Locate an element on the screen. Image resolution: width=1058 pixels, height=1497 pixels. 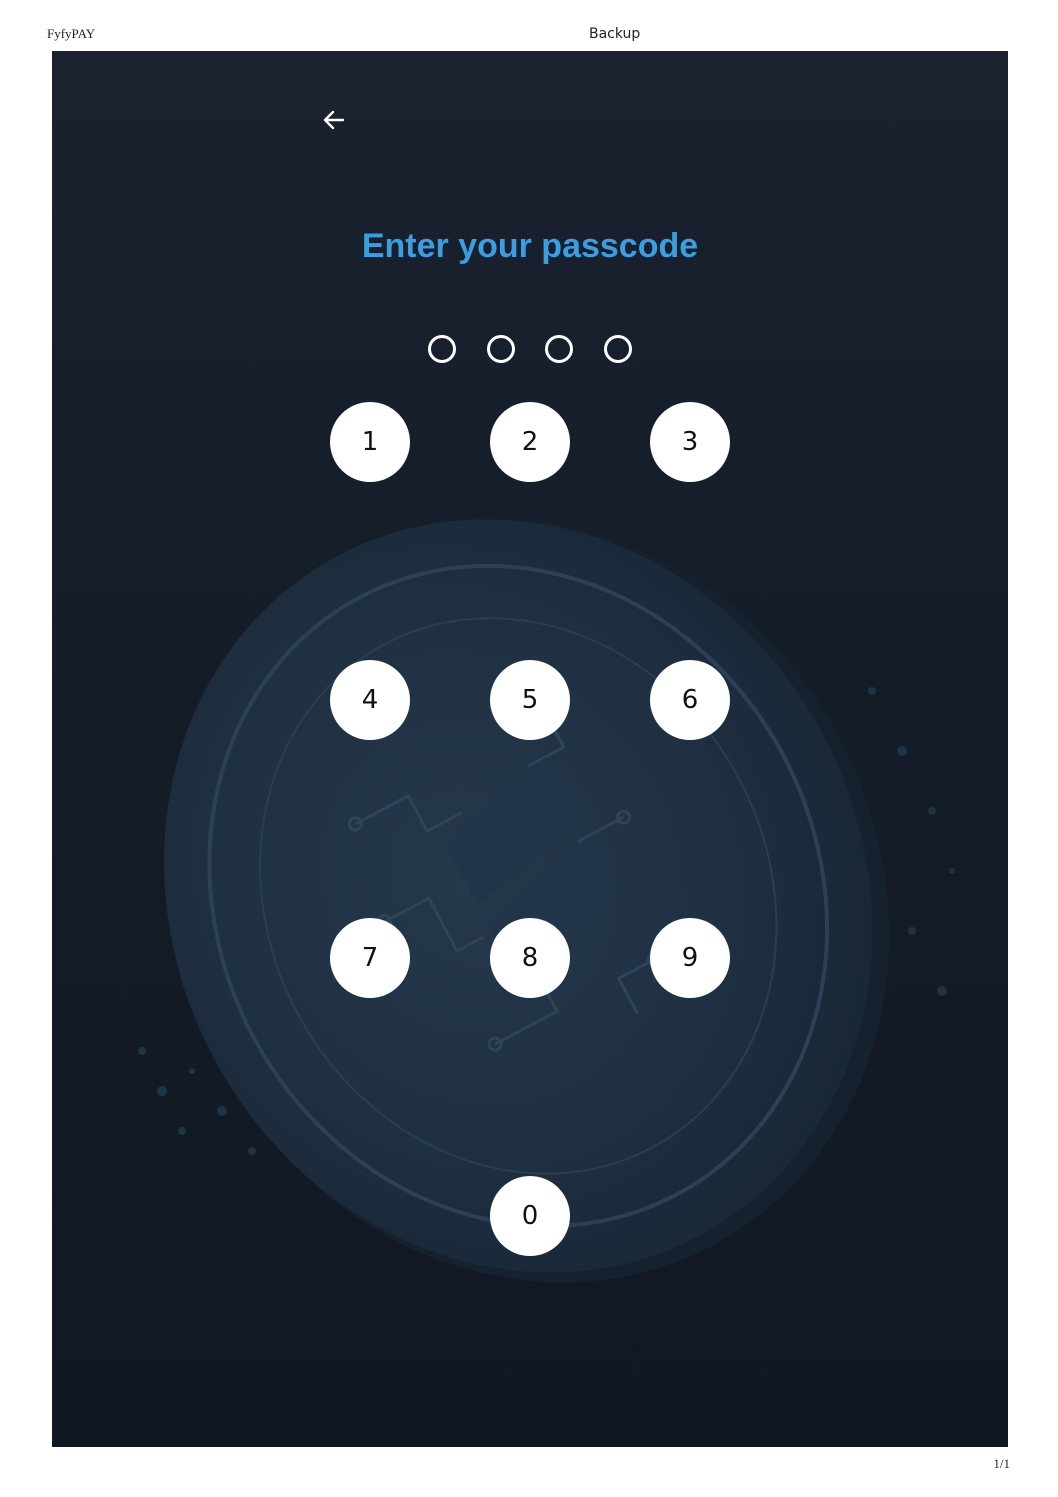
keypad-key-6: 6 is located at coordinates (690, 700).